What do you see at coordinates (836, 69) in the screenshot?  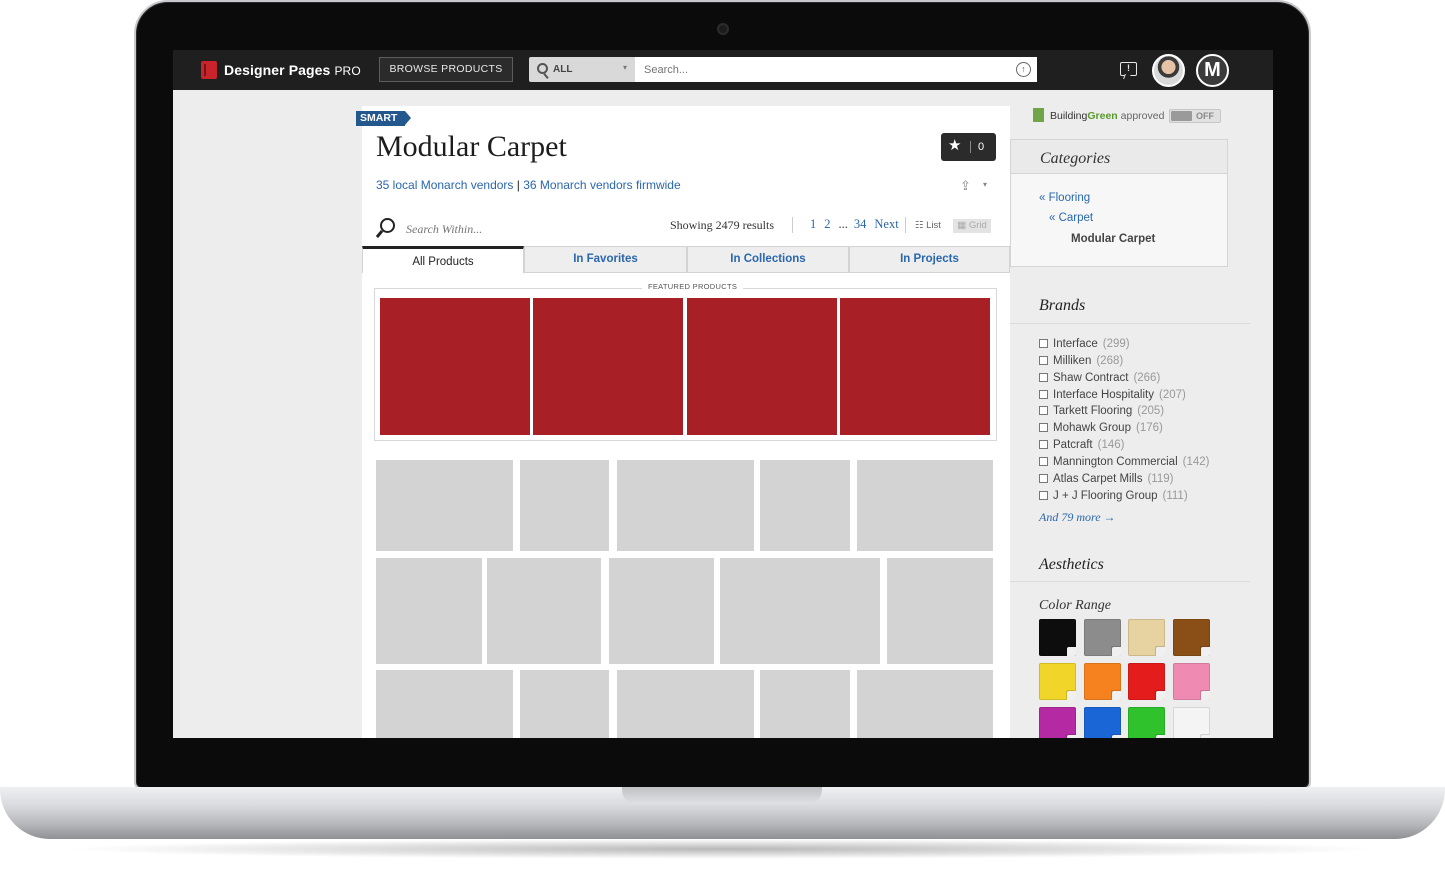 I see `search-input` at bounding box center [836, 69].